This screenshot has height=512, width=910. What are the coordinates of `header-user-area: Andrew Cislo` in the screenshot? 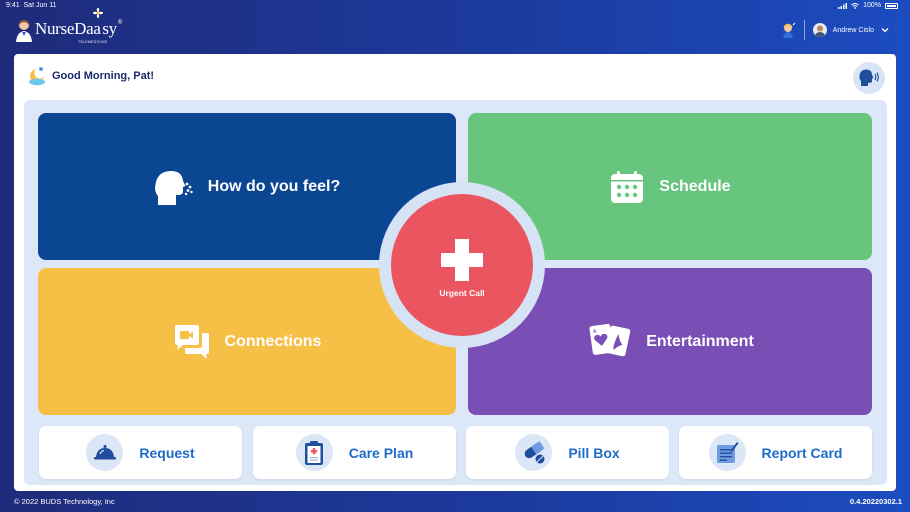 It's located at (835, 30).